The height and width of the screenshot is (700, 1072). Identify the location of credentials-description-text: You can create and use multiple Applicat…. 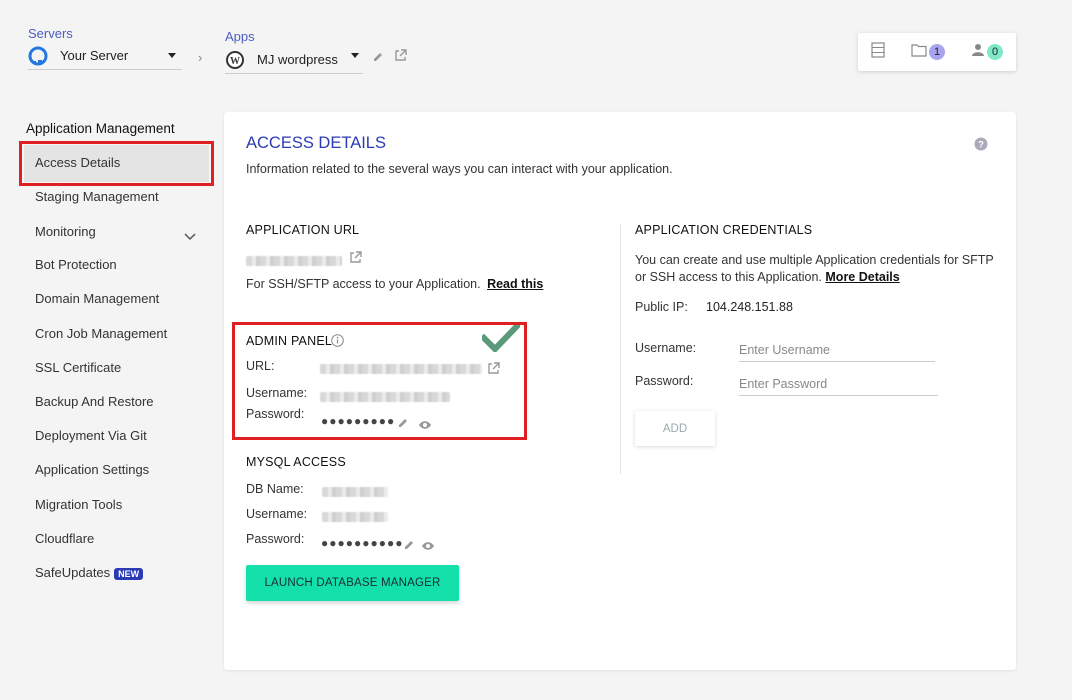
(814, 268).